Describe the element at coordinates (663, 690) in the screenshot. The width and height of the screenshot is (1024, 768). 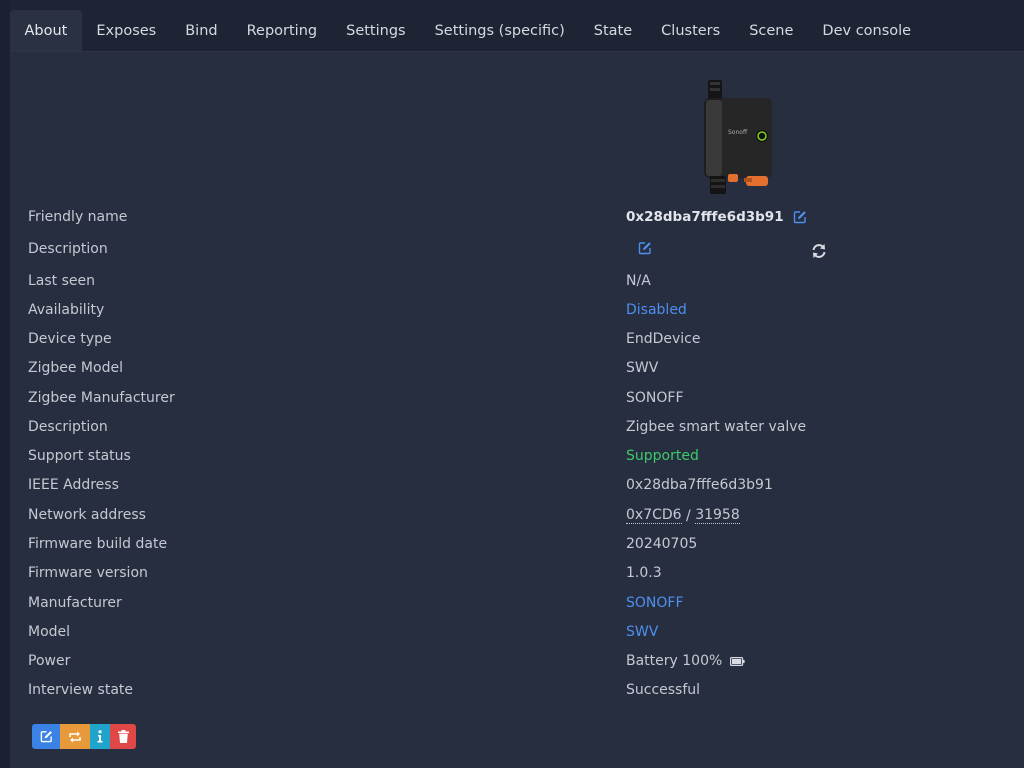
I see `interview-state-value: Successful` at that location.